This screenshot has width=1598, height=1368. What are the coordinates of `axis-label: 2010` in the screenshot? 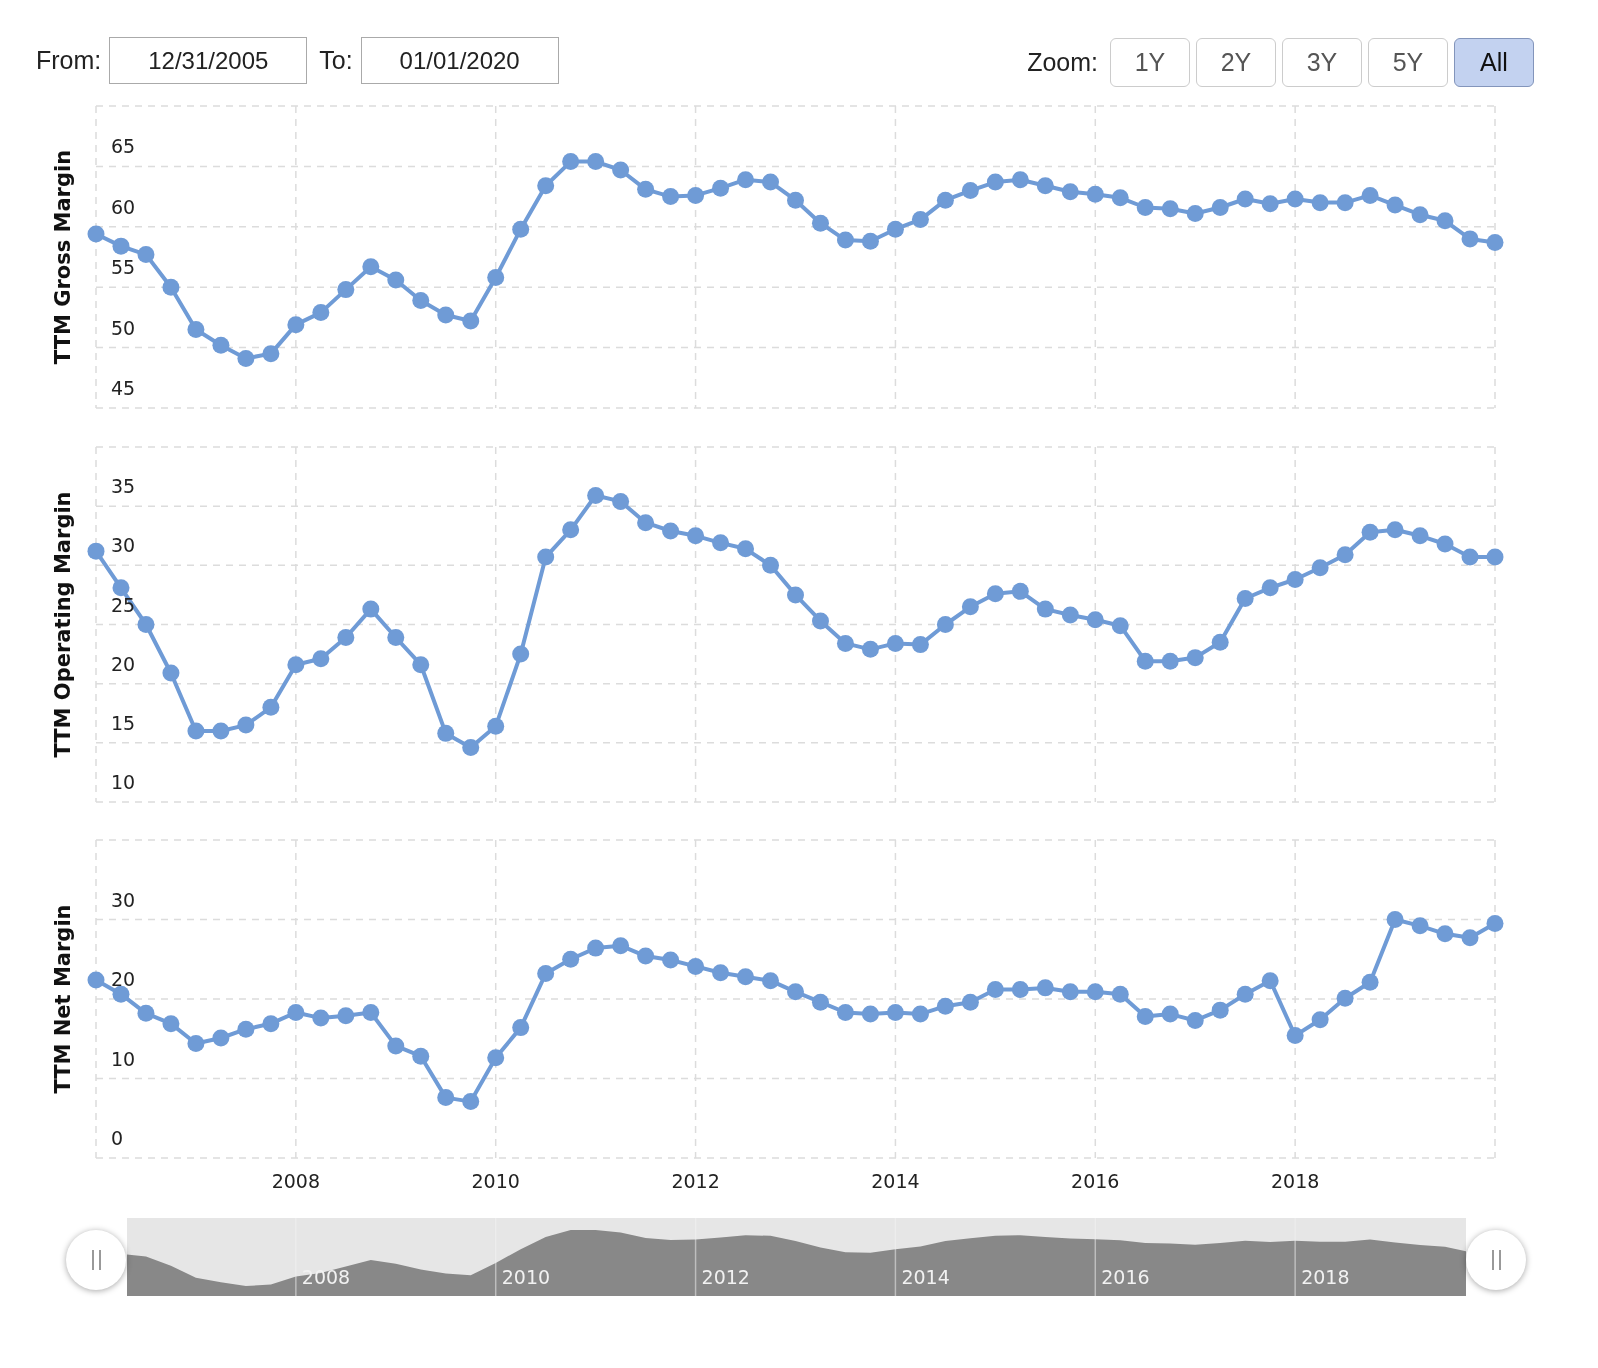 It's located at (495, 1181).